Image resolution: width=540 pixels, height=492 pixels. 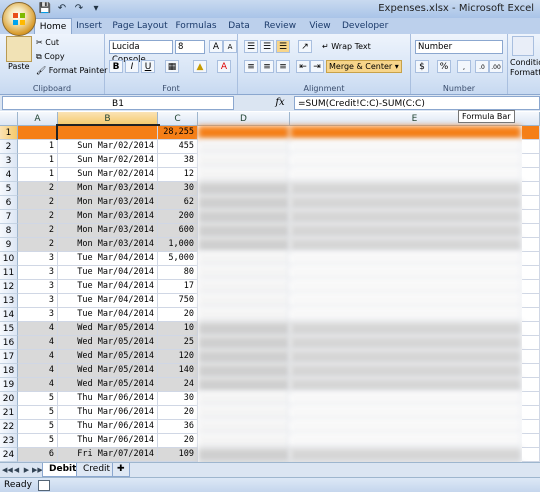 What do you see at coordinates (9, 399) in the screenshot?
I see `row-header: 20` at bounding box center [9, 399].